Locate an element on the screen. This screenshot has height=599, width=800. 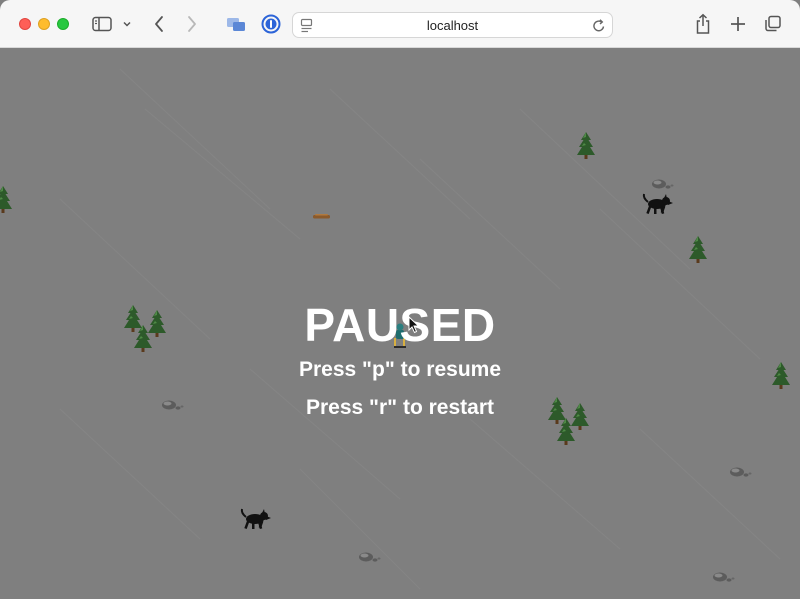
tab-overview-button is located at coordinates (773, 24).